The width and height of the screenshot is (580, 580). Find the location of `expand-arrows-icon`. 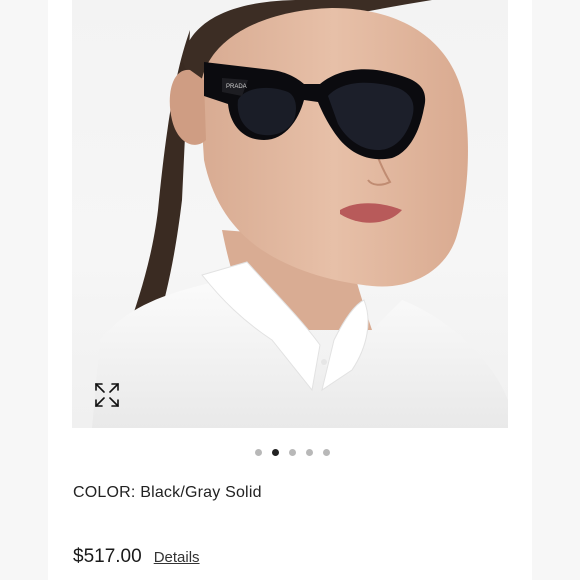

expand-arrows-icon is located at coordinates (107, 395).